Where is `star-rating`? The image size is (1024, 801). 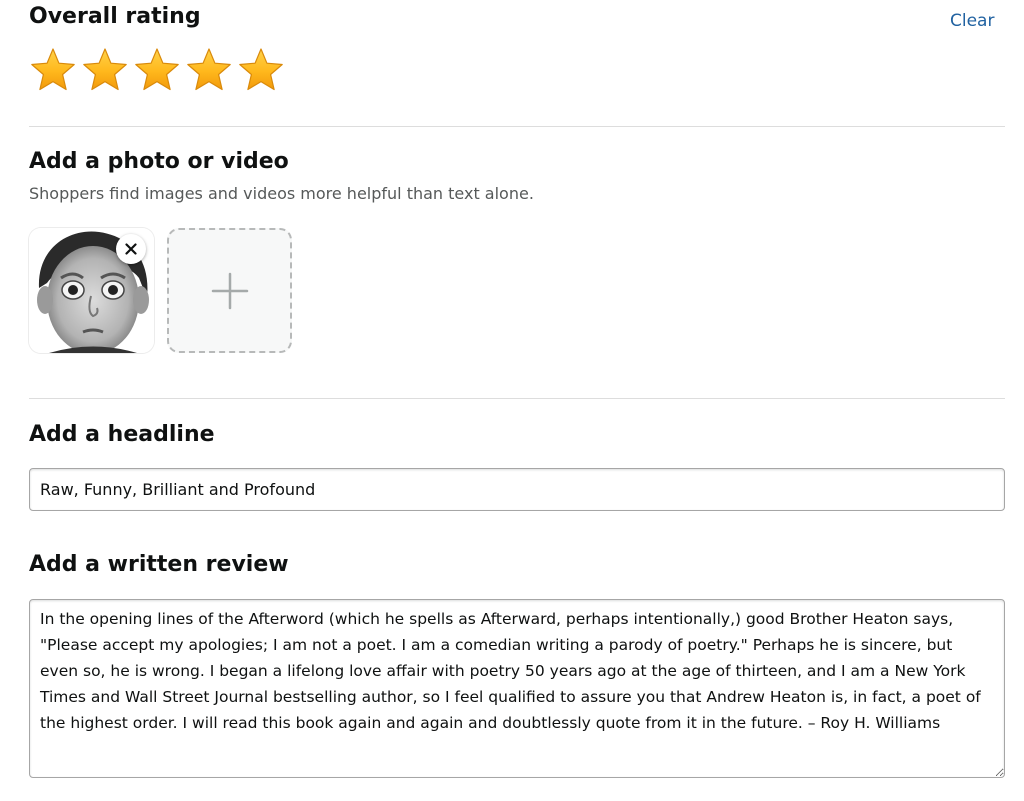 star-rating is located at coordinates (157, 70).